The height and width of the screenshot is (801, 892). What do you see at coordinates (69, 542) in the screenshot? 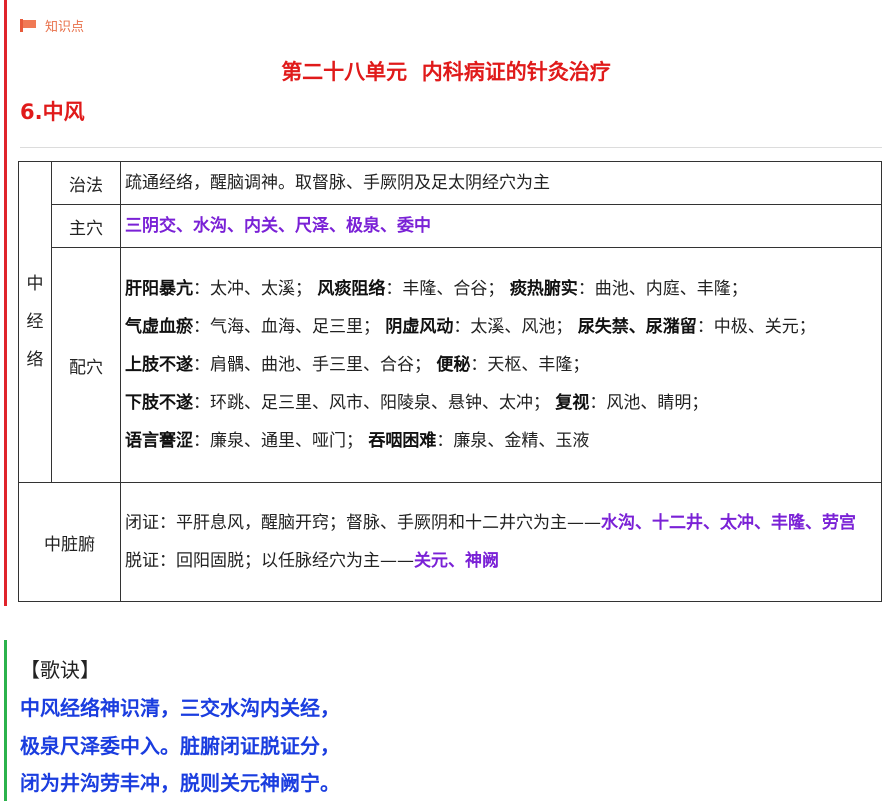
I see `zangfu-label: 中脏腑` at bounding box center [69, 542].